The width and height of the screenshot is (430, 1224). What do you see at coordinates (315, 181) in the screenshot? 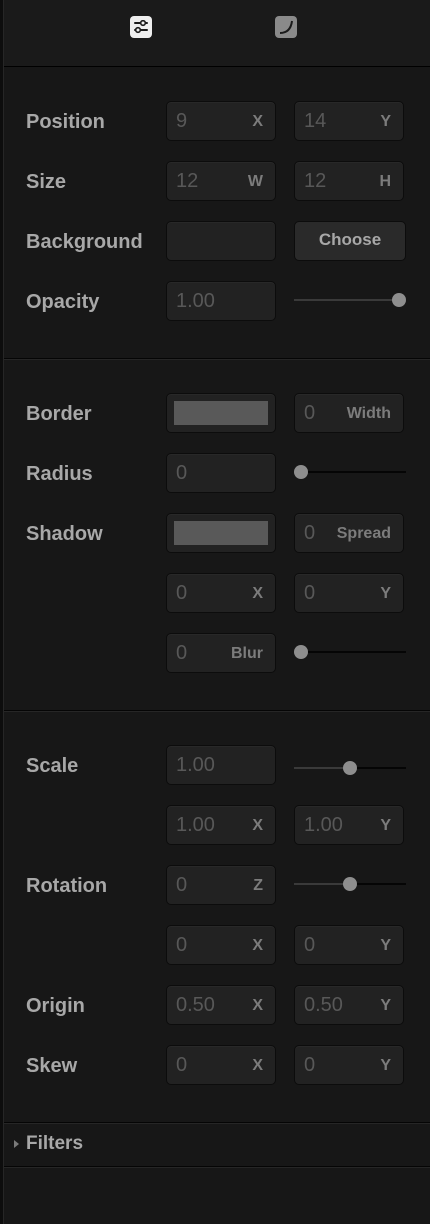
I see `size-h-value: 12` at bounding box center [315, 181].